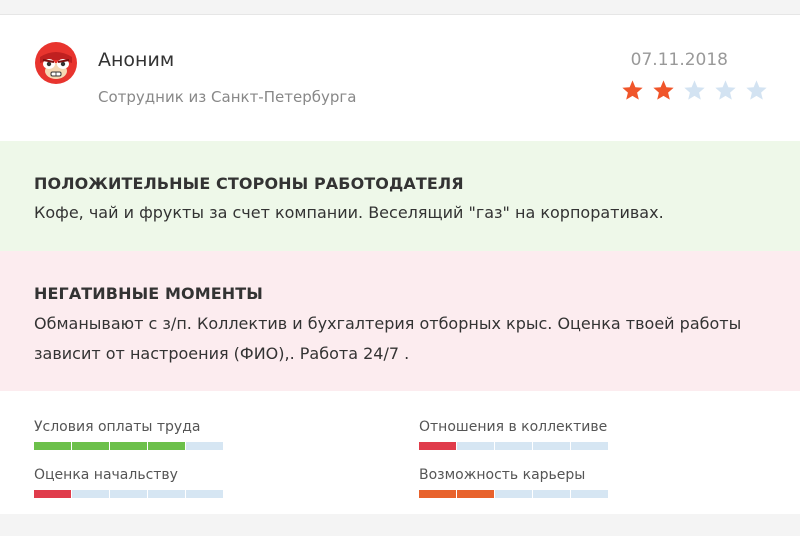 This screenshot has width=800, height=536. Describe the element at coordinates (117, 427) in the screenshot. I see `metric-label: Условия оплаты труда` at that location.